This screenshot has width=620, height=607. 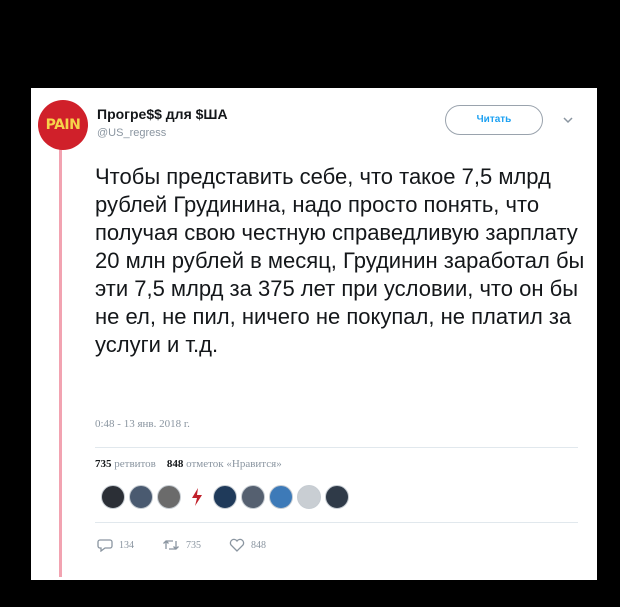 What do you see at coordinates (175, 464) in the screenshot?
I see `like-count: 848` at bounding box center [175, 464].